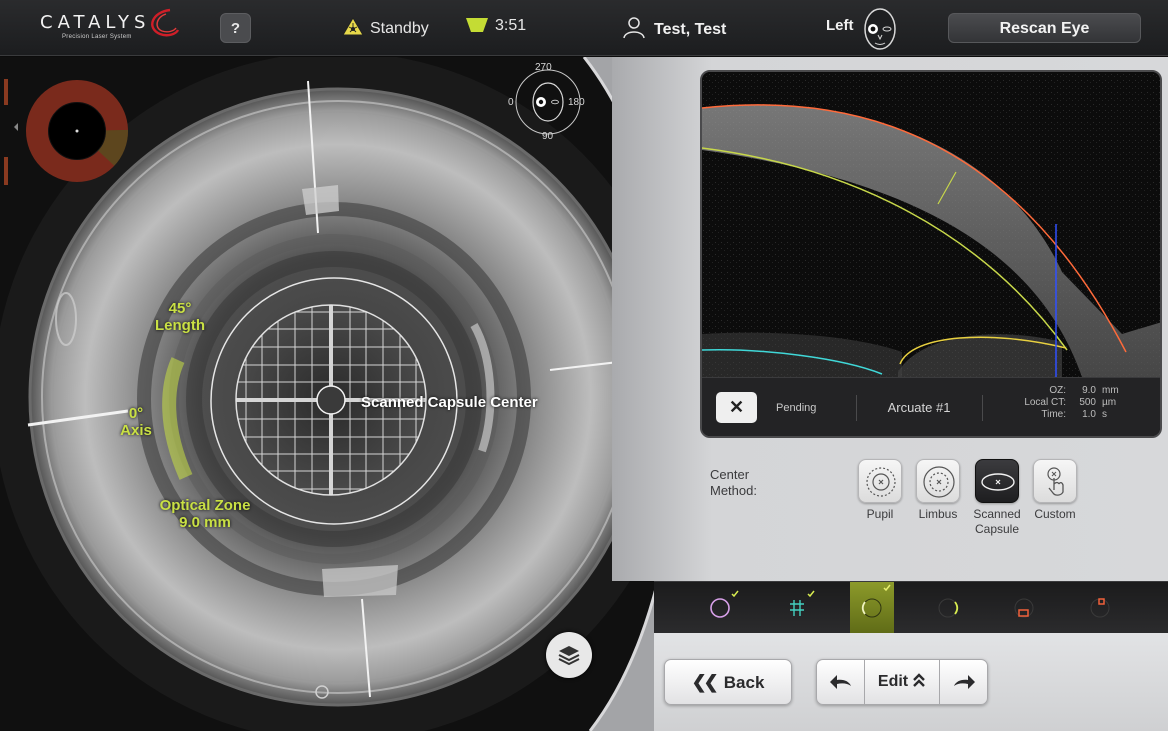 The image size is (1168, 731). Describe the element at coordinates (511, 102) in the screenshot. I see `compass-label-0: 0` at that location.